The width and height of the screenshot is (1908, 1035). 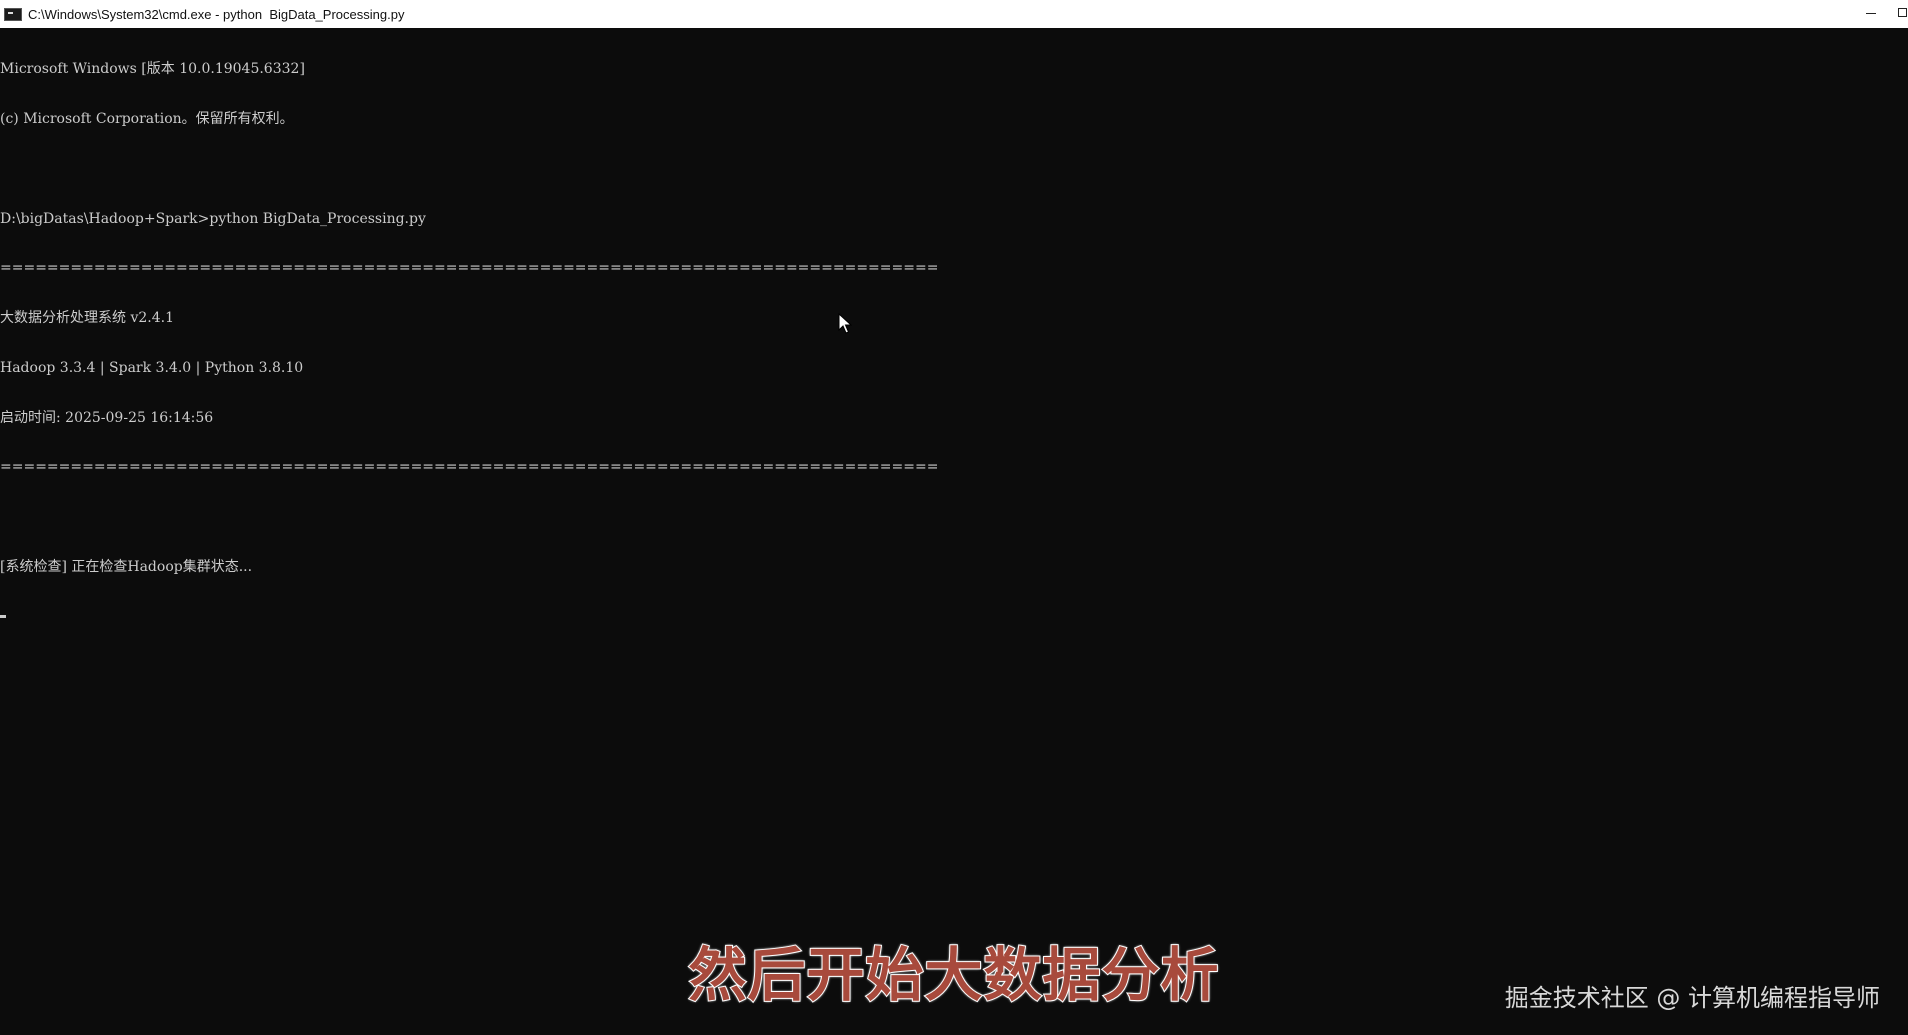 What do you see at coordinates (1692, 998) in the screenshot?
I see `watermark: 掘金技术社区 @ 计算机编程指导师` at bounding box center [1692, 998].